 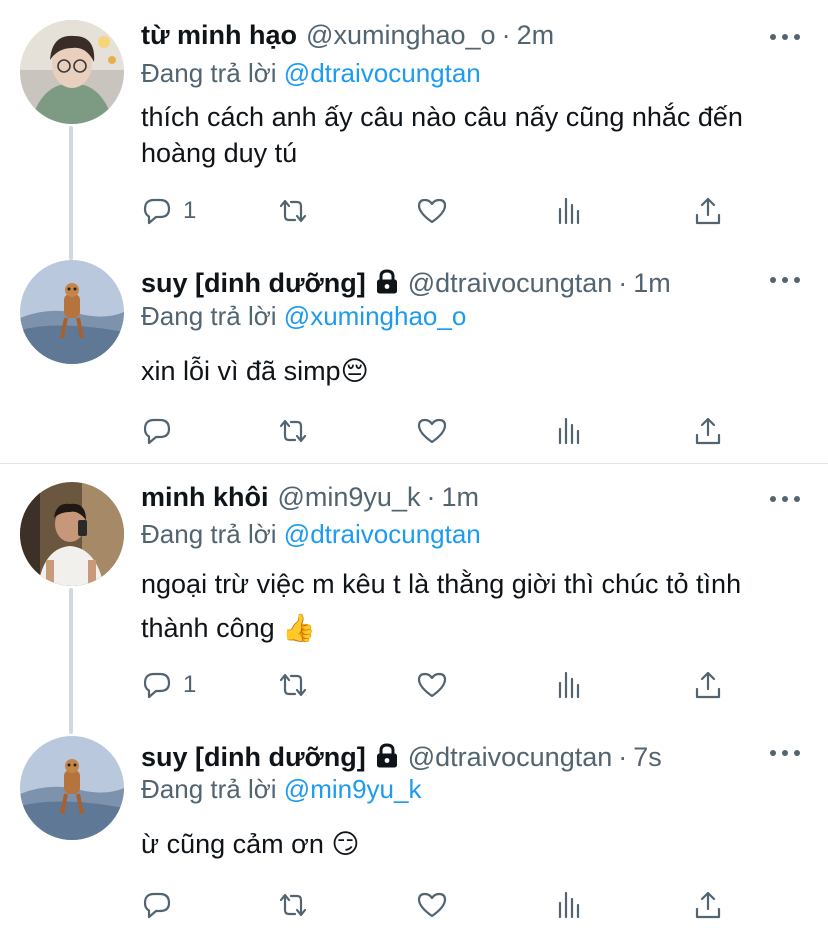 I want to click on reply-to-link: @min9yu_k, so click(x=353, y=789).